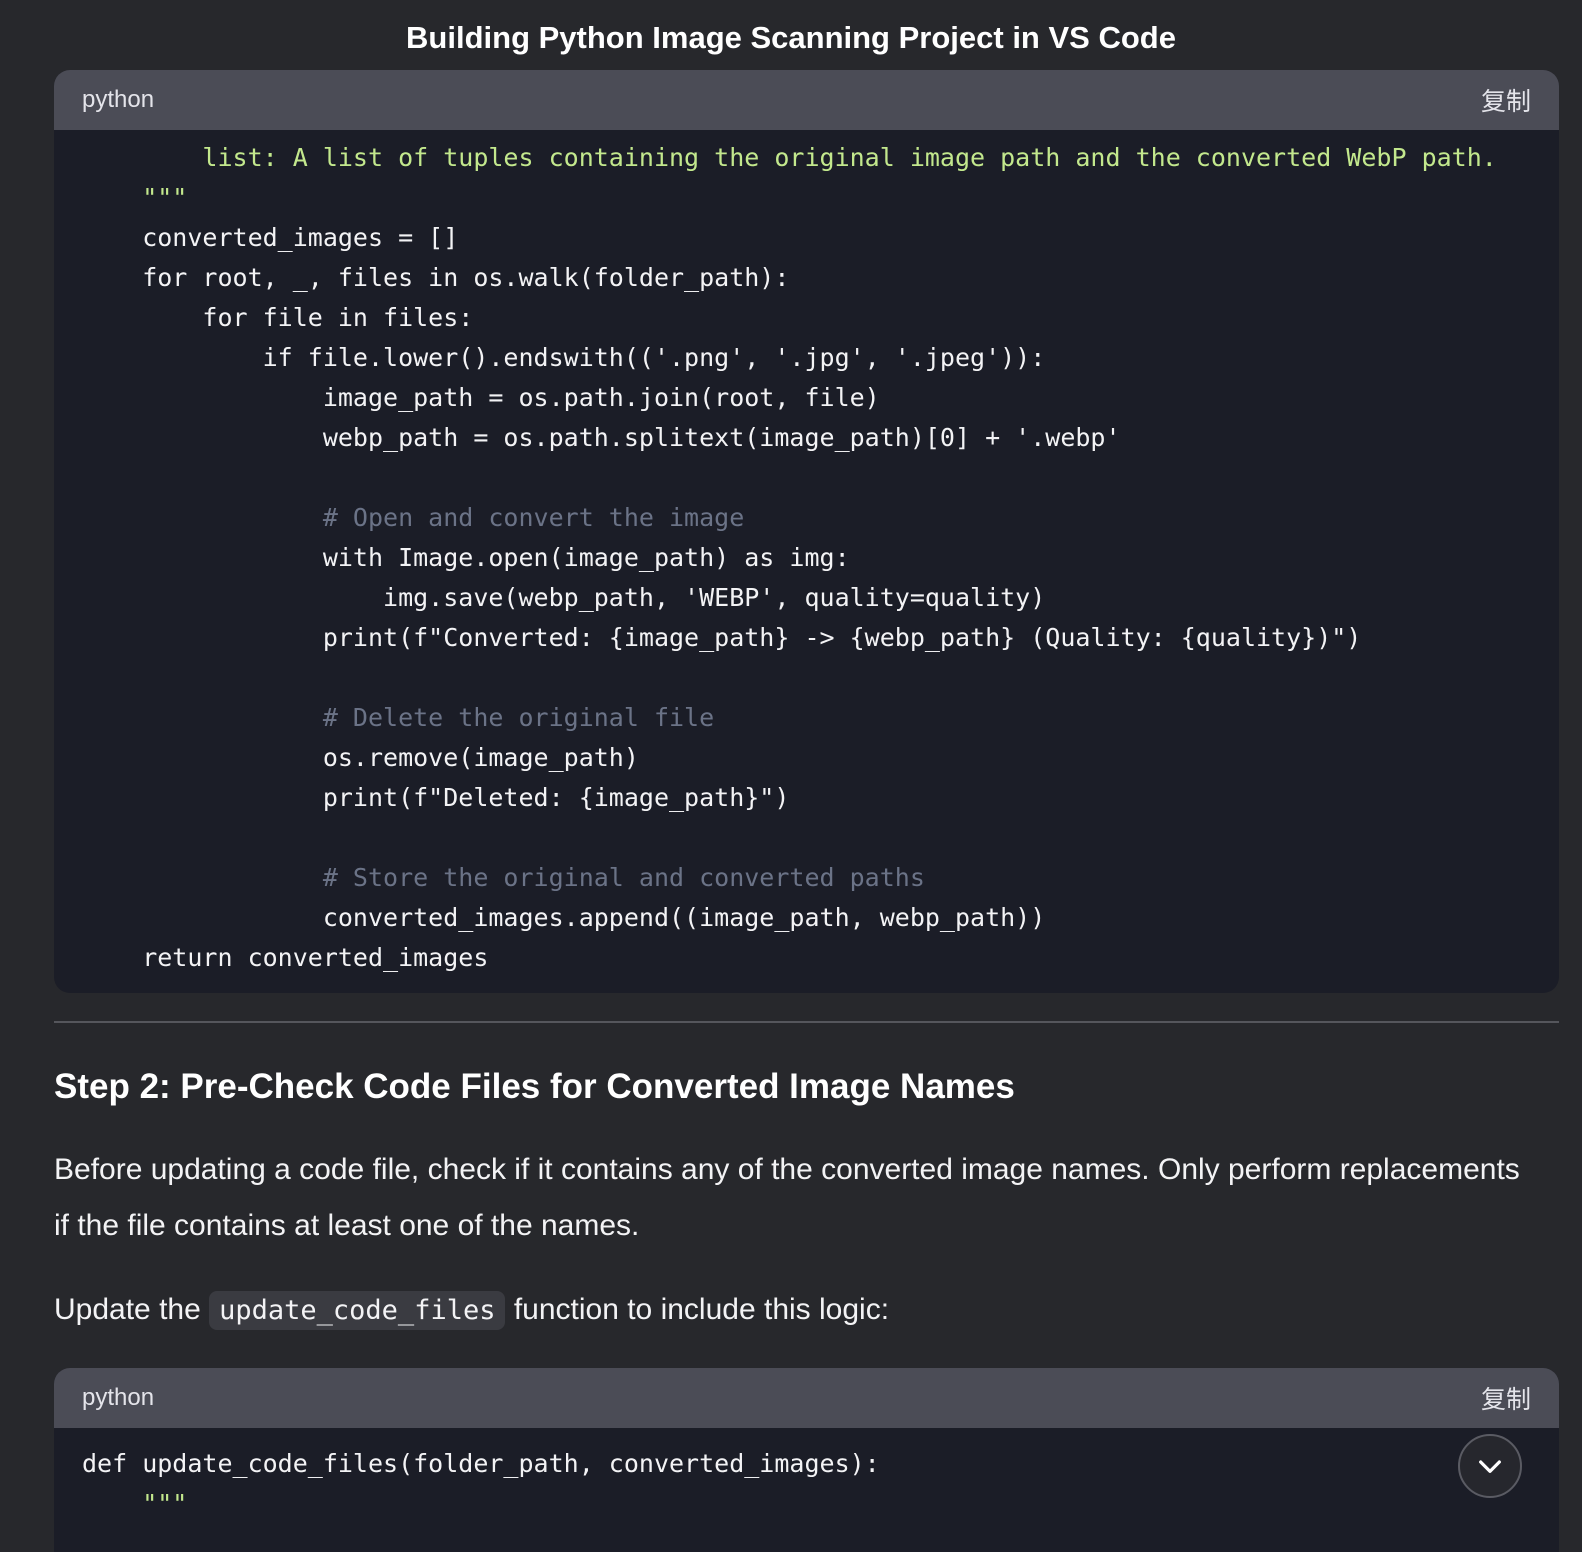 This screenshot has height=1552, width=1582. Describe the element at coordinates (806, 1022) in the screenshot. I see `section-divider` at that location.